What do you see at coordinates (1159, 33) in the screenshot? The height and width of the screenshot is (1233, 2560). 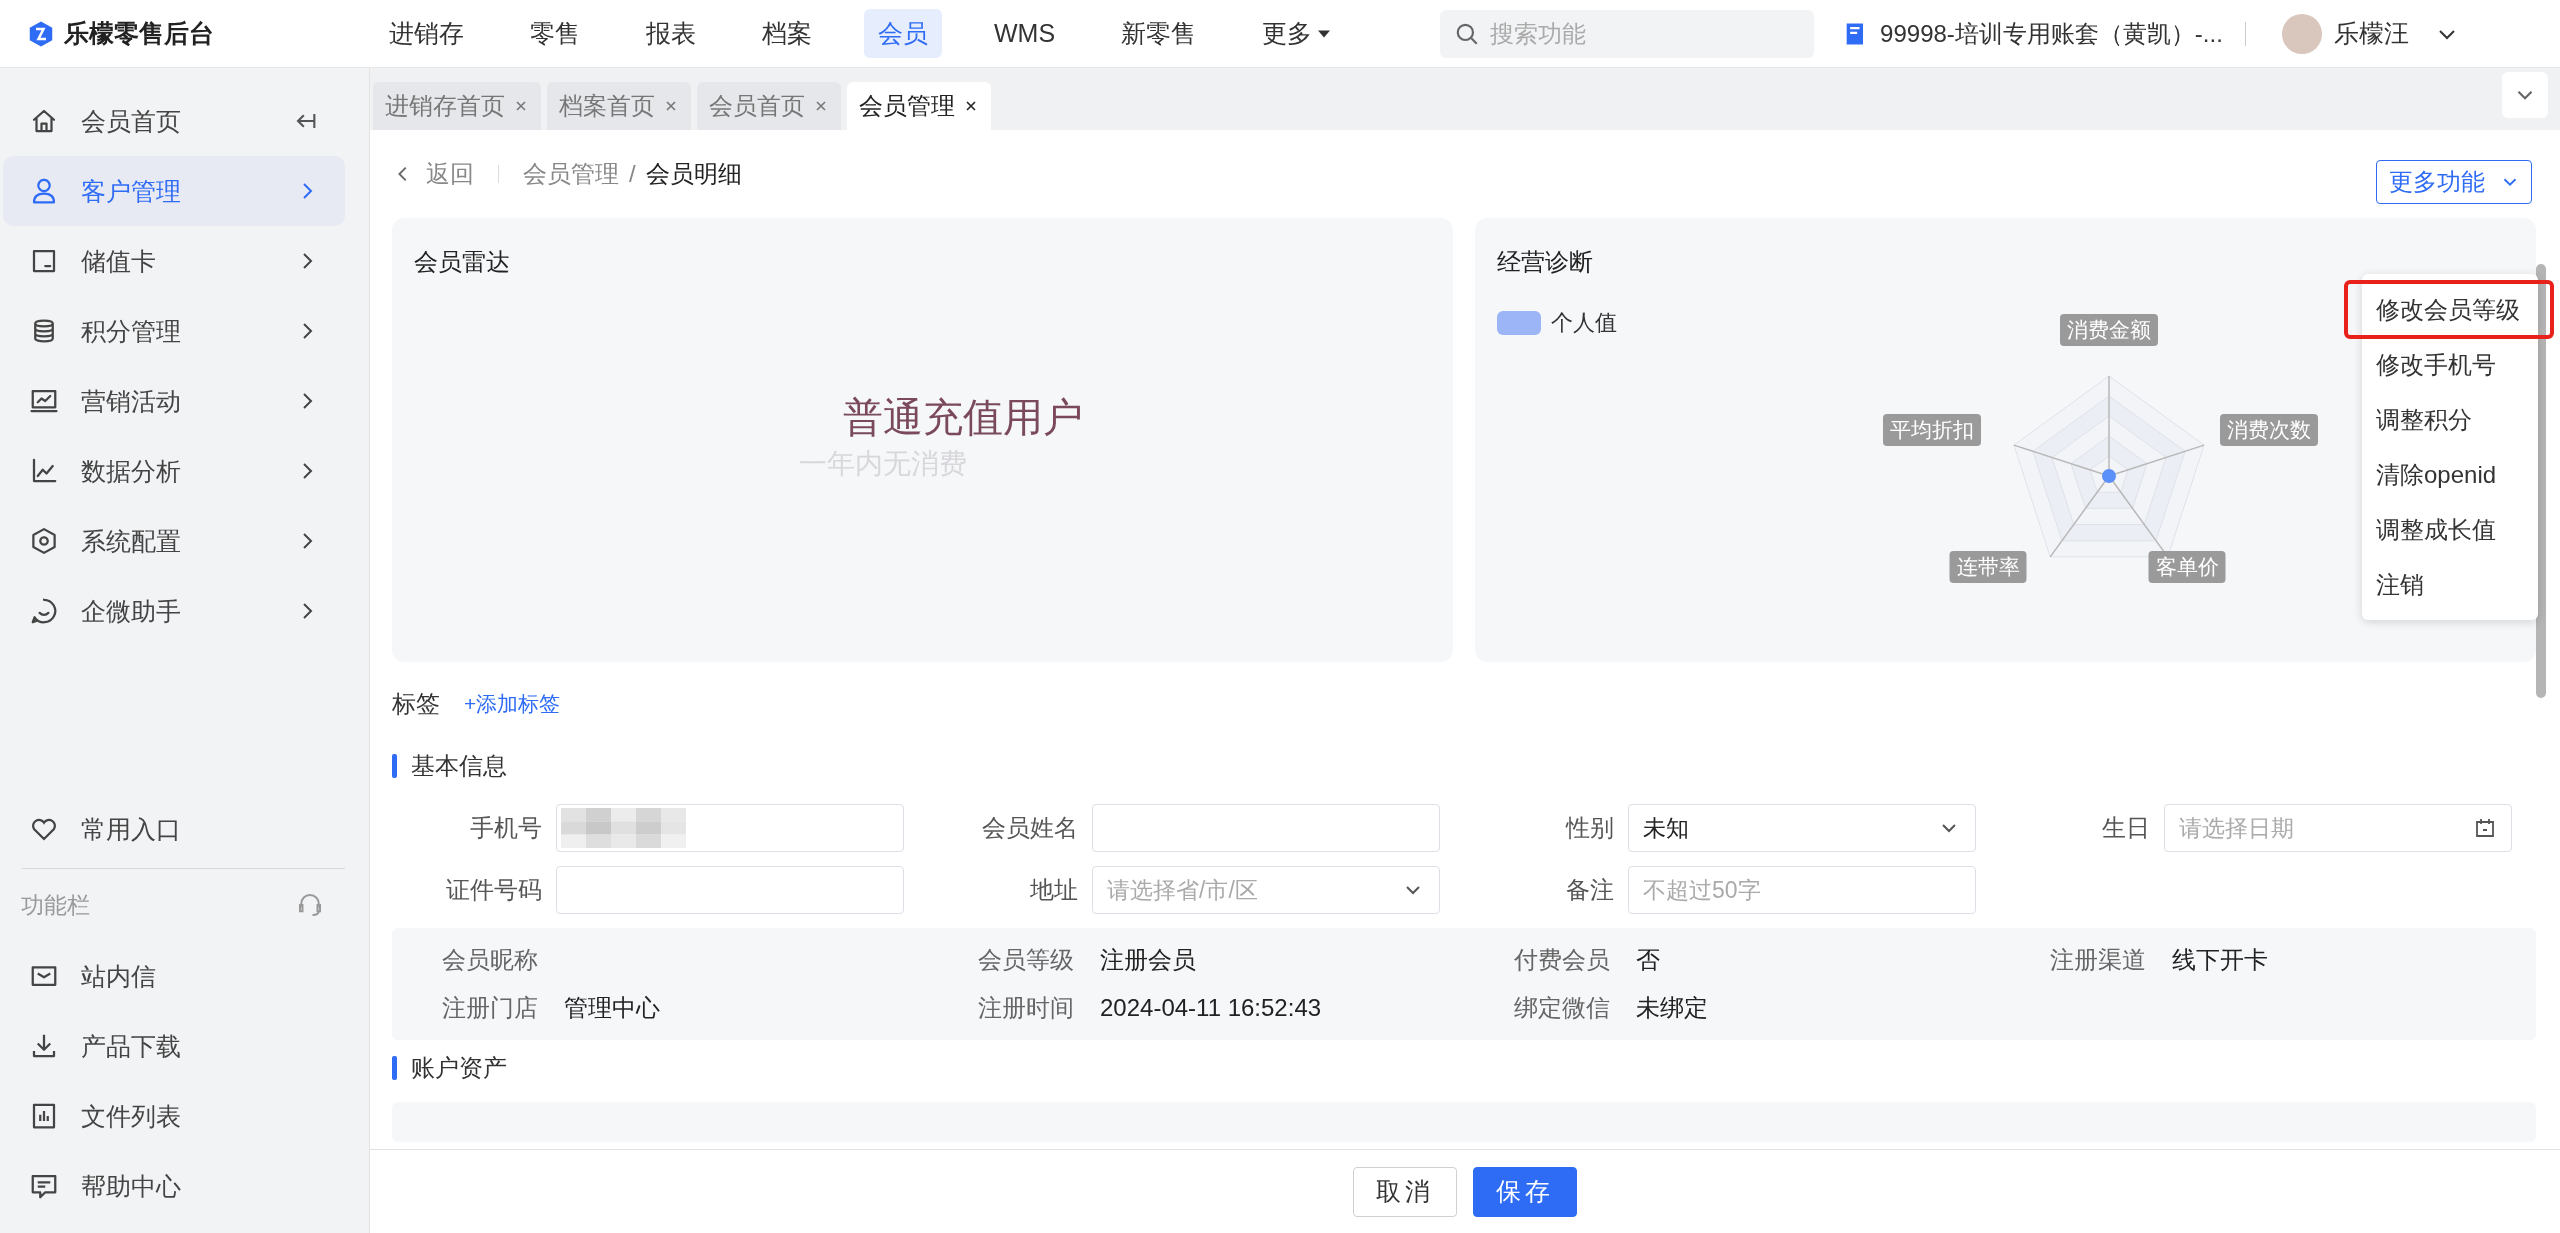 I see `nav-item: 新零售` at bounding box center [1159, 33].